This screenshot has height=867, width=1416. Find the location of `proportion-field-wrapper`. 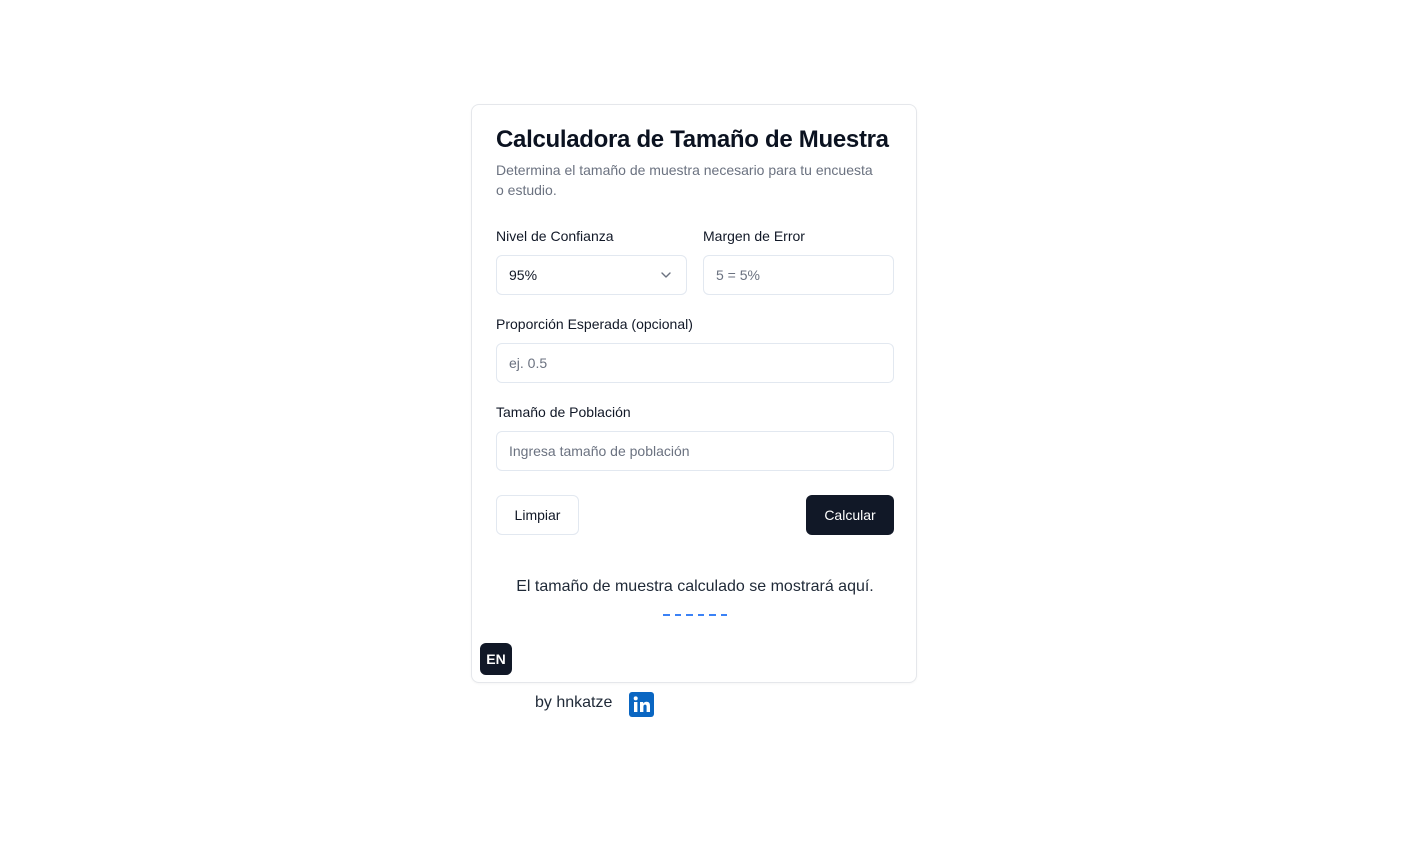

proportion-field-wrapper is located at coordinates (695, 363).